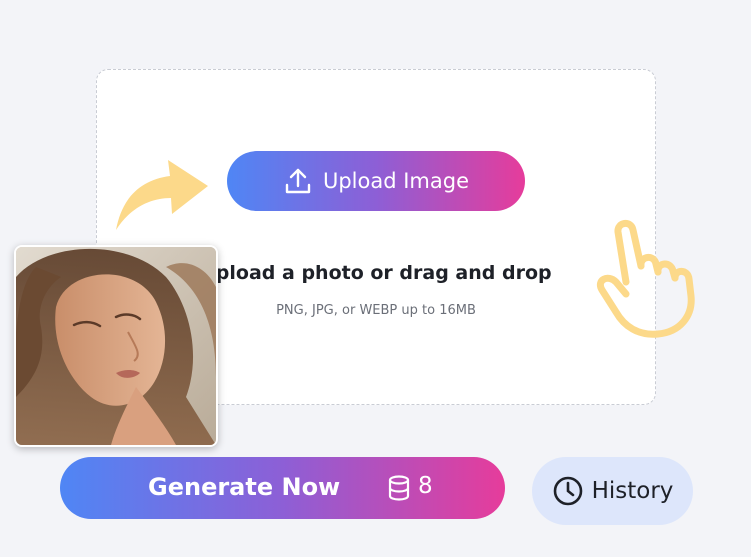 Image resolution: width=751 pixels, height=557 pixels. Describe the element at coordinates (568, 491) in the screenshot. I see `clock-icon` at that location.